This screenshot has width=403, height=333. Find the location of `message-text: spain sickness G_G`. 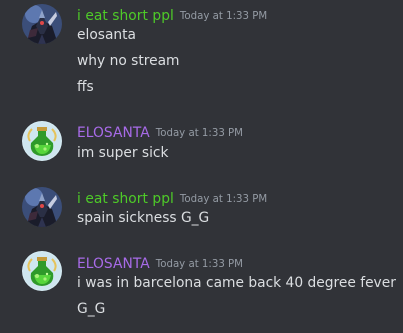

message-text: spain sickness G_G is located at coordinates (143, 218).